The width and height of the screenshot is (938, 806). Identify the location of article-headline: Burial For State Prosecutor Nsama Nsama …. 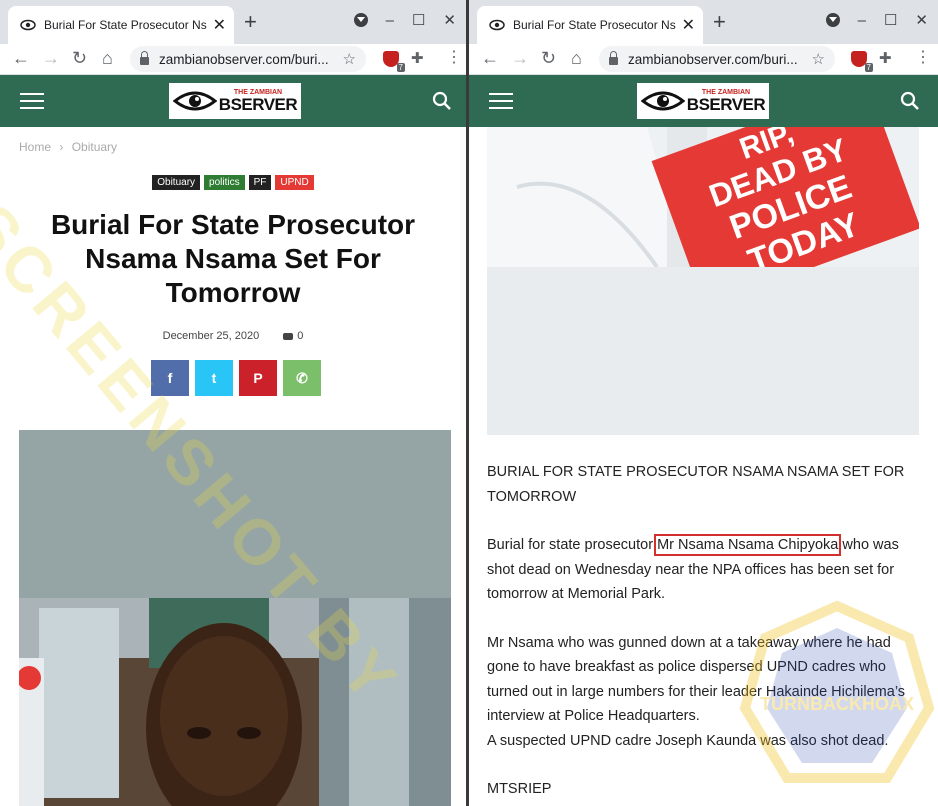
(233, 258).